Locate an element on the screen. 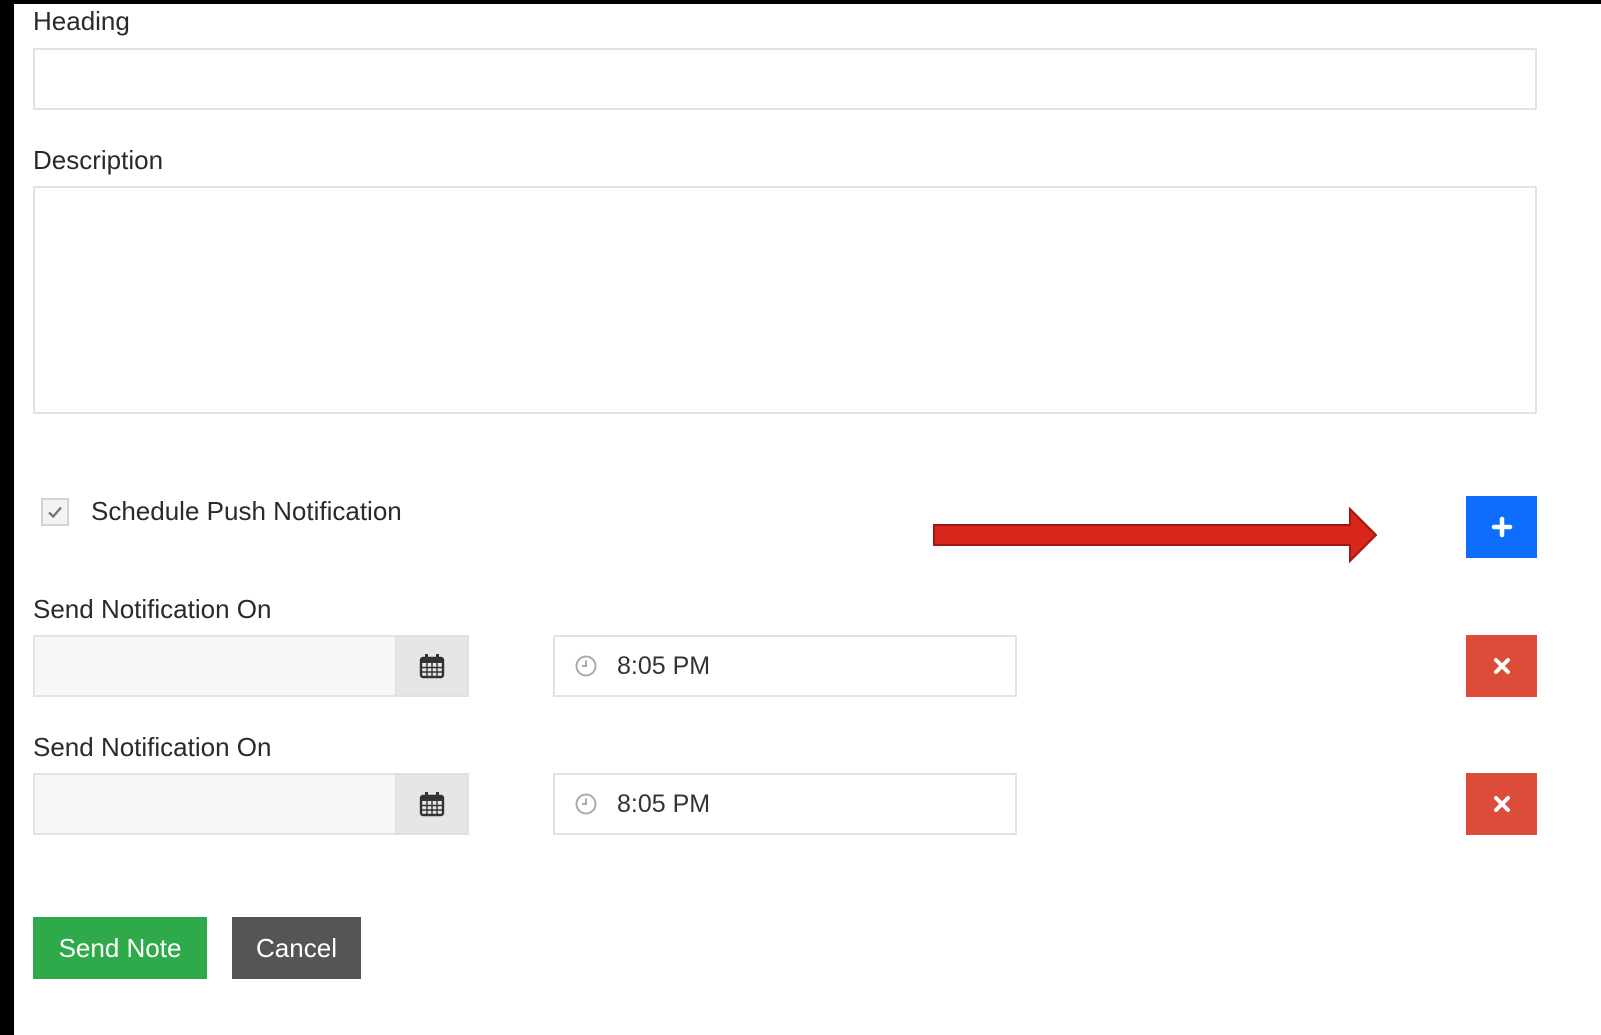  add-notification-button is located at coordinates (1501, 527).